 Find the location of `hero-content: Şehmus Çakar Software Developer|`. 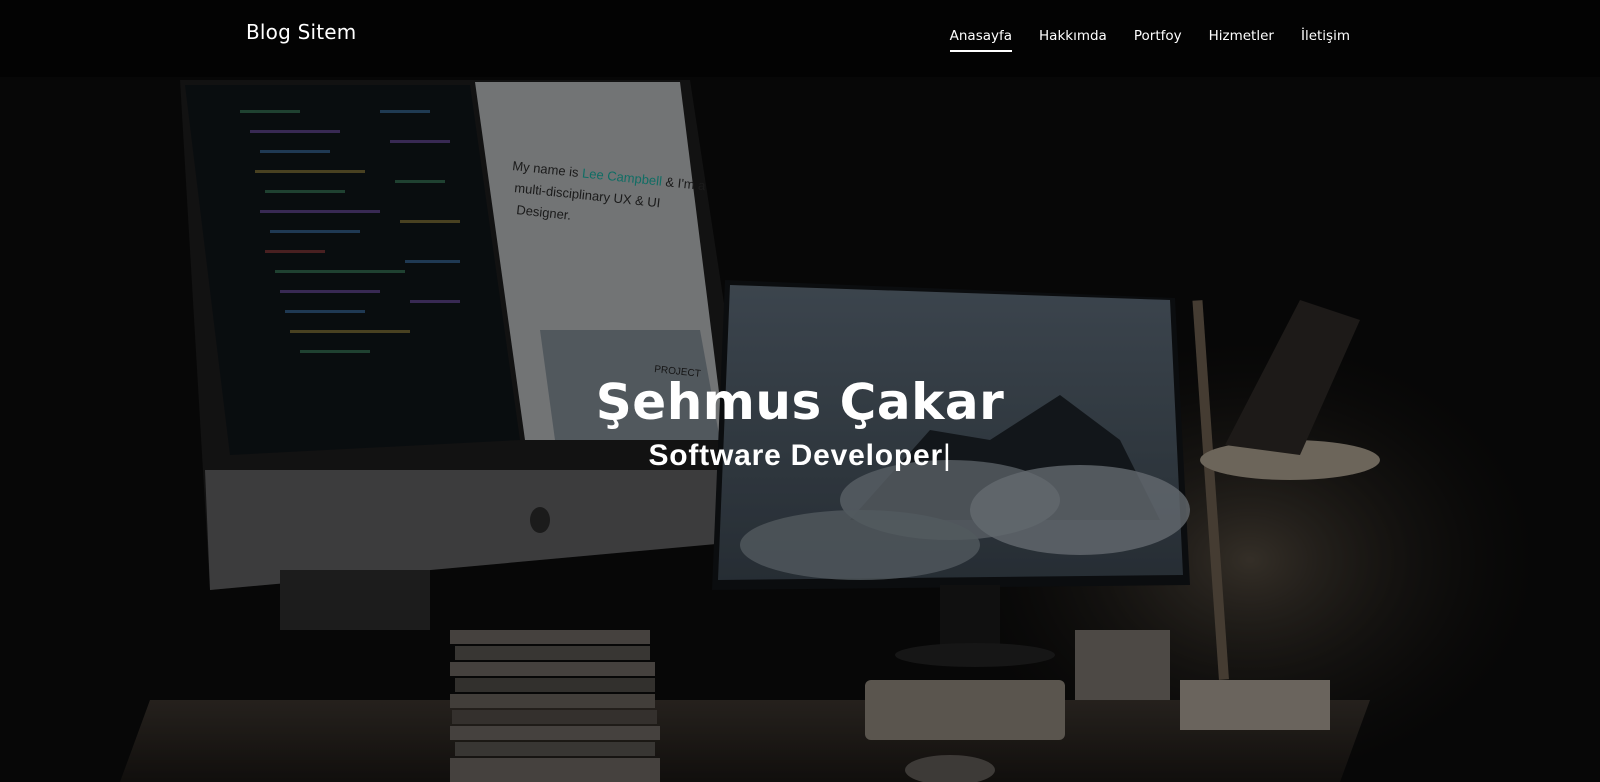

hero-content: Şehmus Çakar Software Developer| is located at coordinates (800, 423).